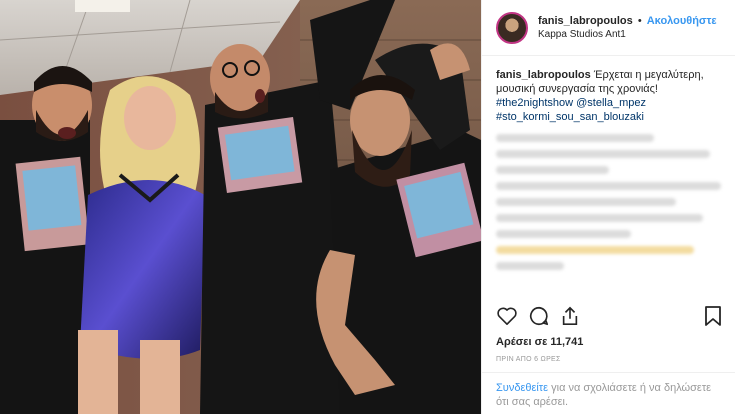 The image size is (735, 417). Describe the element at coordinates (543, 75) in the screenshot. I see `caption-username: fanis_labropoulos` at that location.